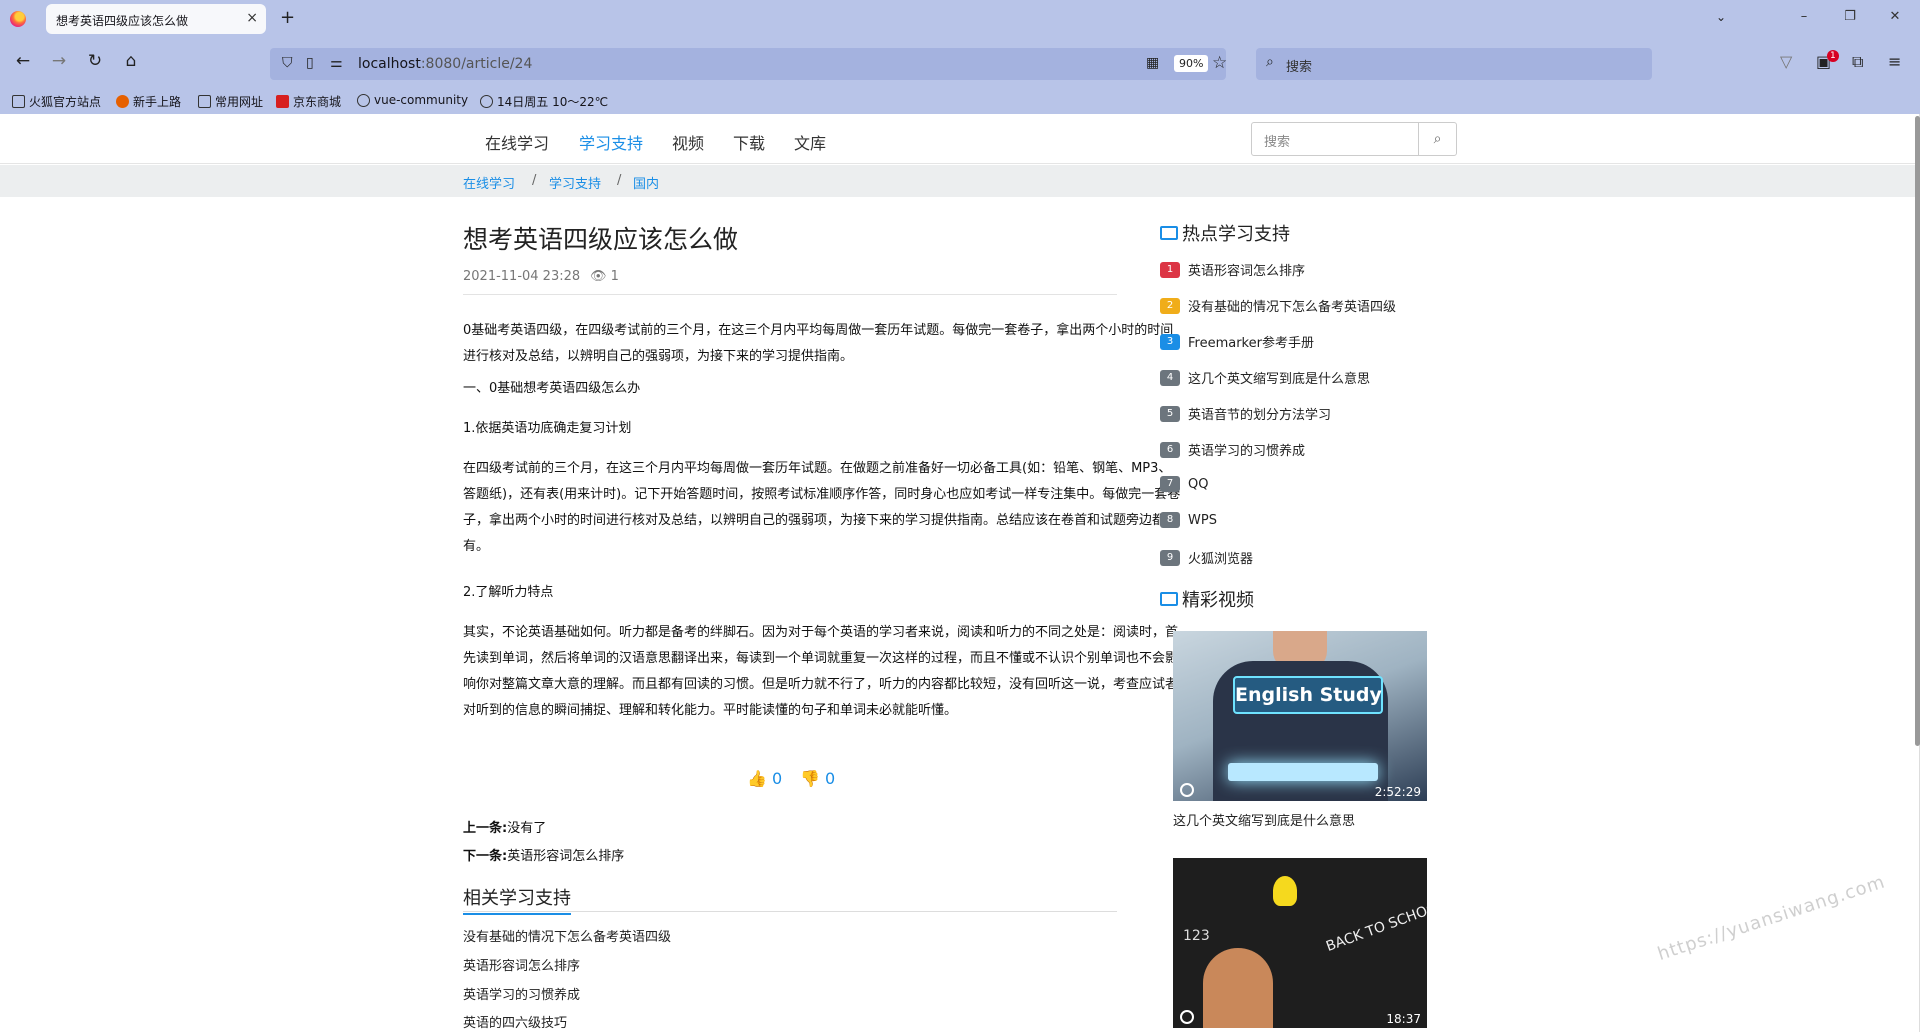 The image size is (1920, 1032). I want to click on video-overlay-text: English Study, so click(1308, 695).